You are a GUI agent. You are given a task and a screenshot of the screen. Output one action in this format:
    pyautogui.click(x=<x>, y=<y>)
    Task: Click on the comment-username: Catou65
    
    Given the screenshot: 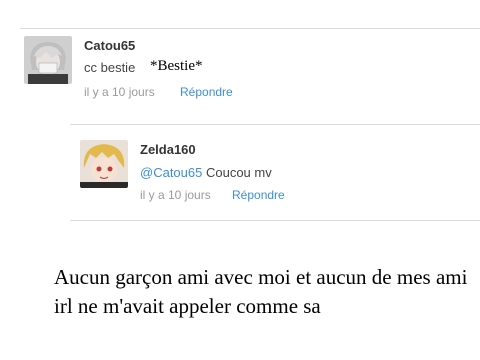 What is the action you would take?
    pyautogui.click(x=109, y=45)
    